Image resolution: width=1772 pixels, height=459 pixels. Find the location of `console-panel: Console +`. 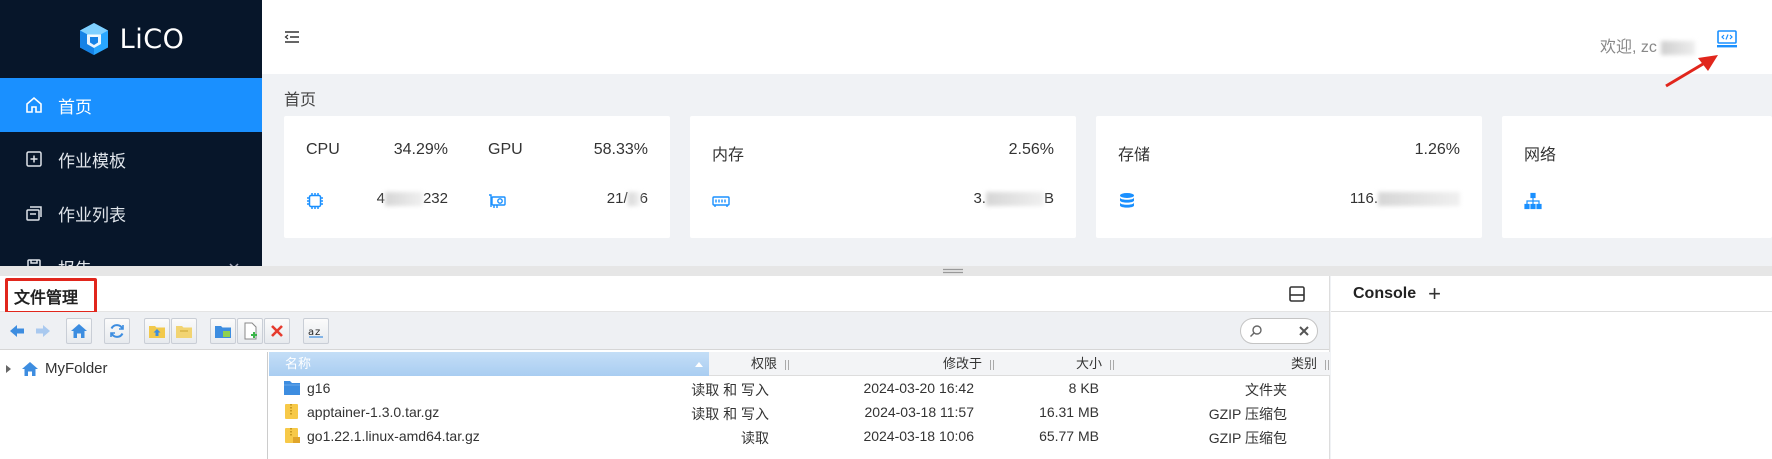

console-panel: Console + is located at coordinates (1551, 367).